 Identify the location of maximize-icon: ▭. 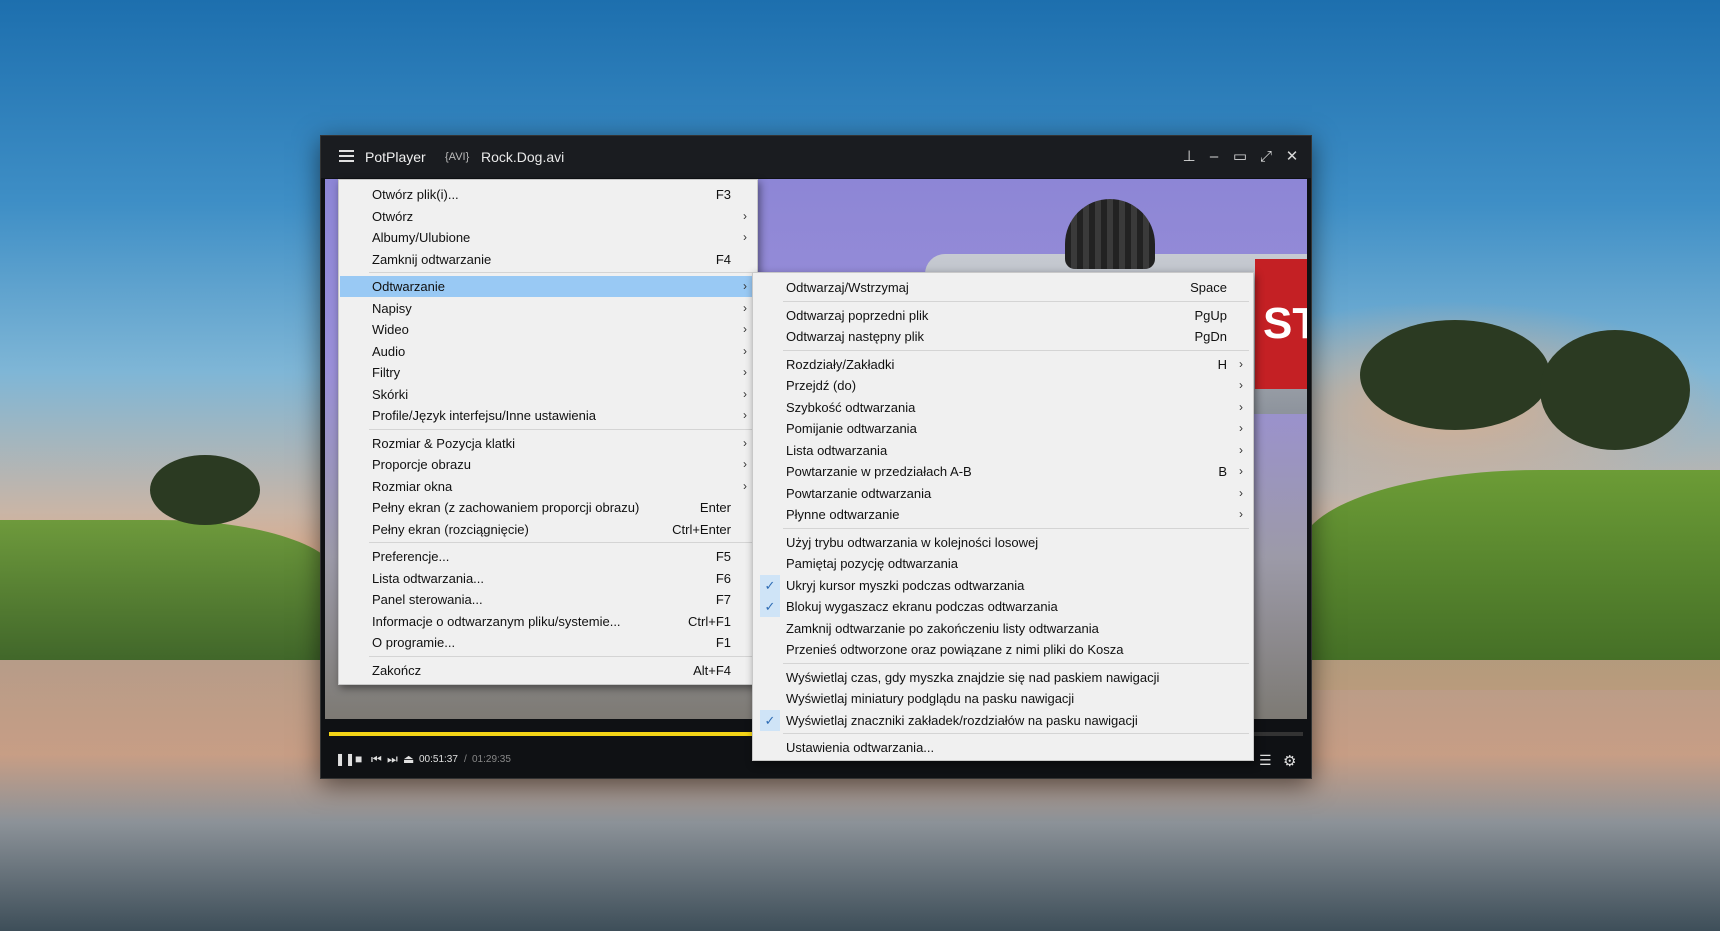
(1240, 157).